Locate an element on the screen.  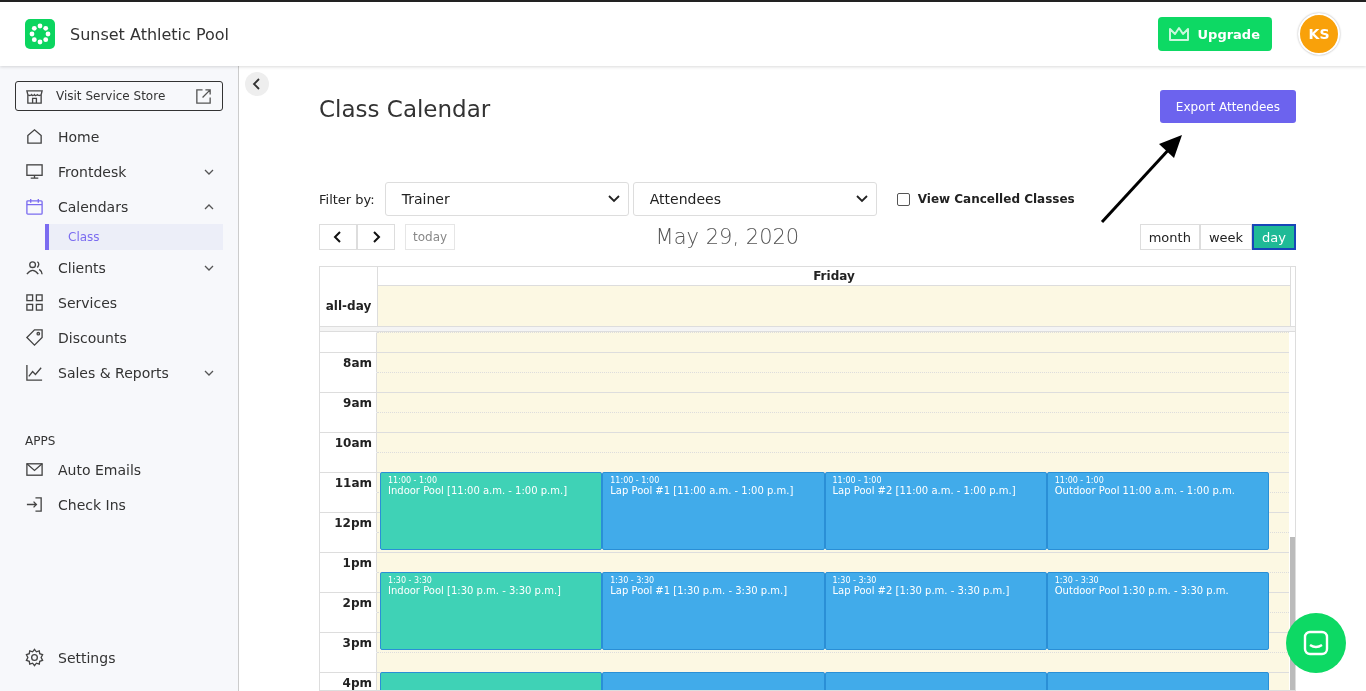
filter-label: Filter by: is located at coordinates (347, 199).